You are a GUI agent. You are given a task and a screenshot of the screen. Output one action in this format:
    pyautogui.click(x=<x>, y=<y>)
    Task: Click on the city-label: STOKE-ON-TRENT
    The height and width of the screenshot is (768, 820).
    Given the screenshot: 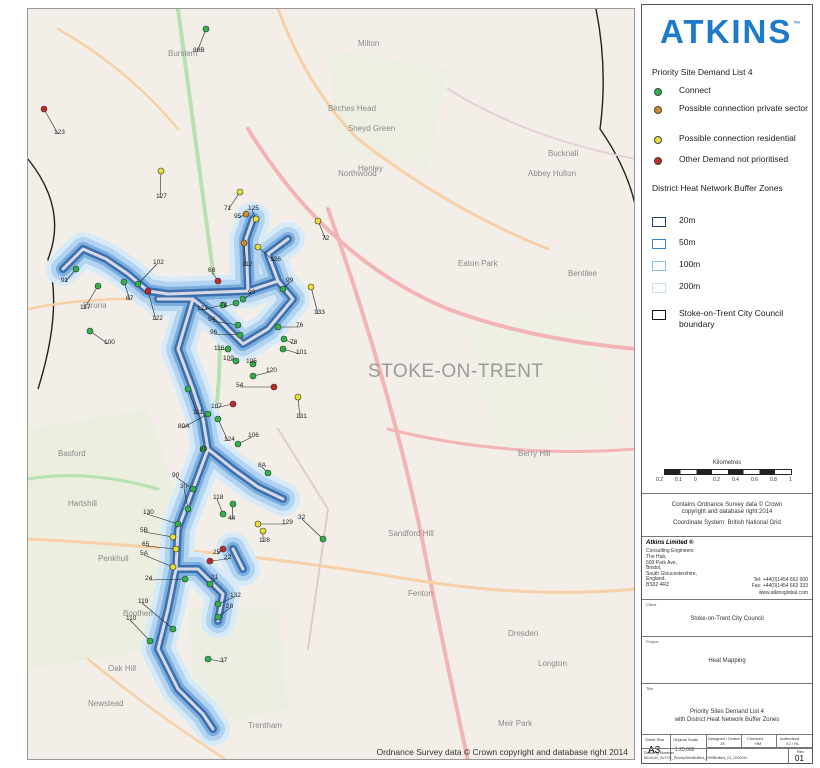 What is the action you would take?
    pyautogui.click(x=456, y=371)
    